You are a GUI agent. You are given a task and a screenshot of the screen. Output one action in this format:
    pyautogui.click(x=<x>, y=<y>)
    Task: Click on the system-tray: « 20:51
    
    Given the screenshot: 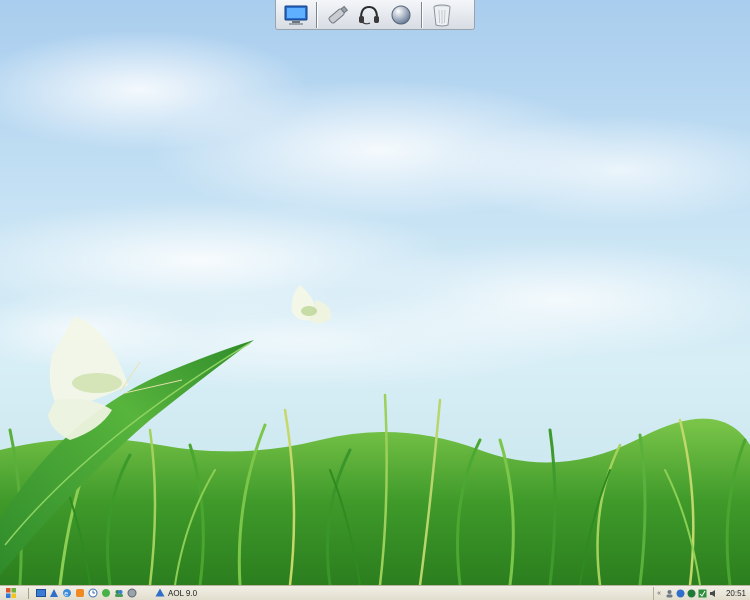 What is the action you would take?
    pyautogui.click(x=701, y=593)
    